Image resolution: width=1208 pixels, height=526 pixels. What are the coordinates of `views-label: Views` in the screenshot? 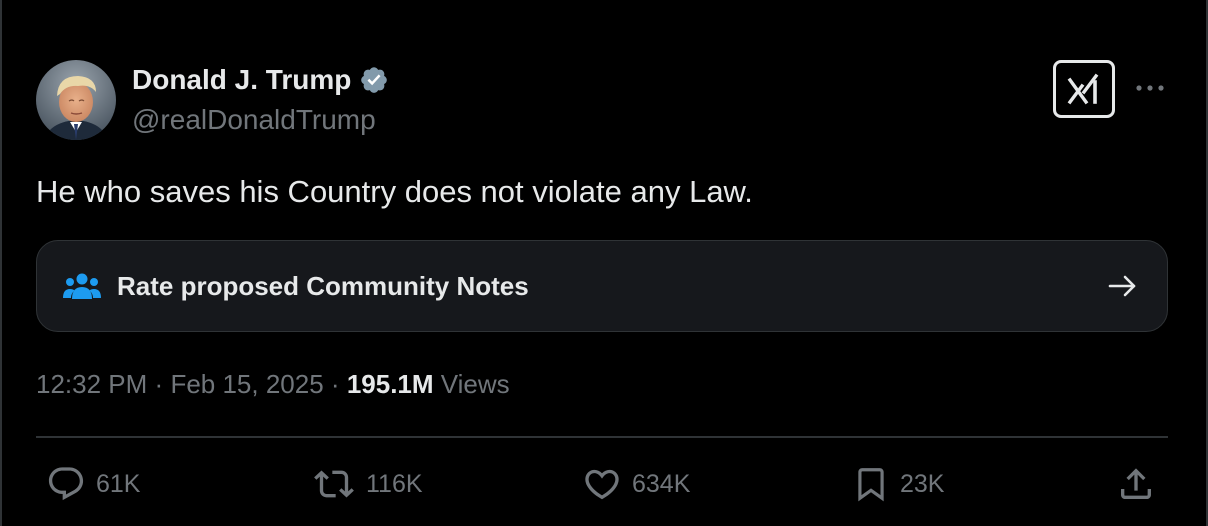 It's located at (475, 384).